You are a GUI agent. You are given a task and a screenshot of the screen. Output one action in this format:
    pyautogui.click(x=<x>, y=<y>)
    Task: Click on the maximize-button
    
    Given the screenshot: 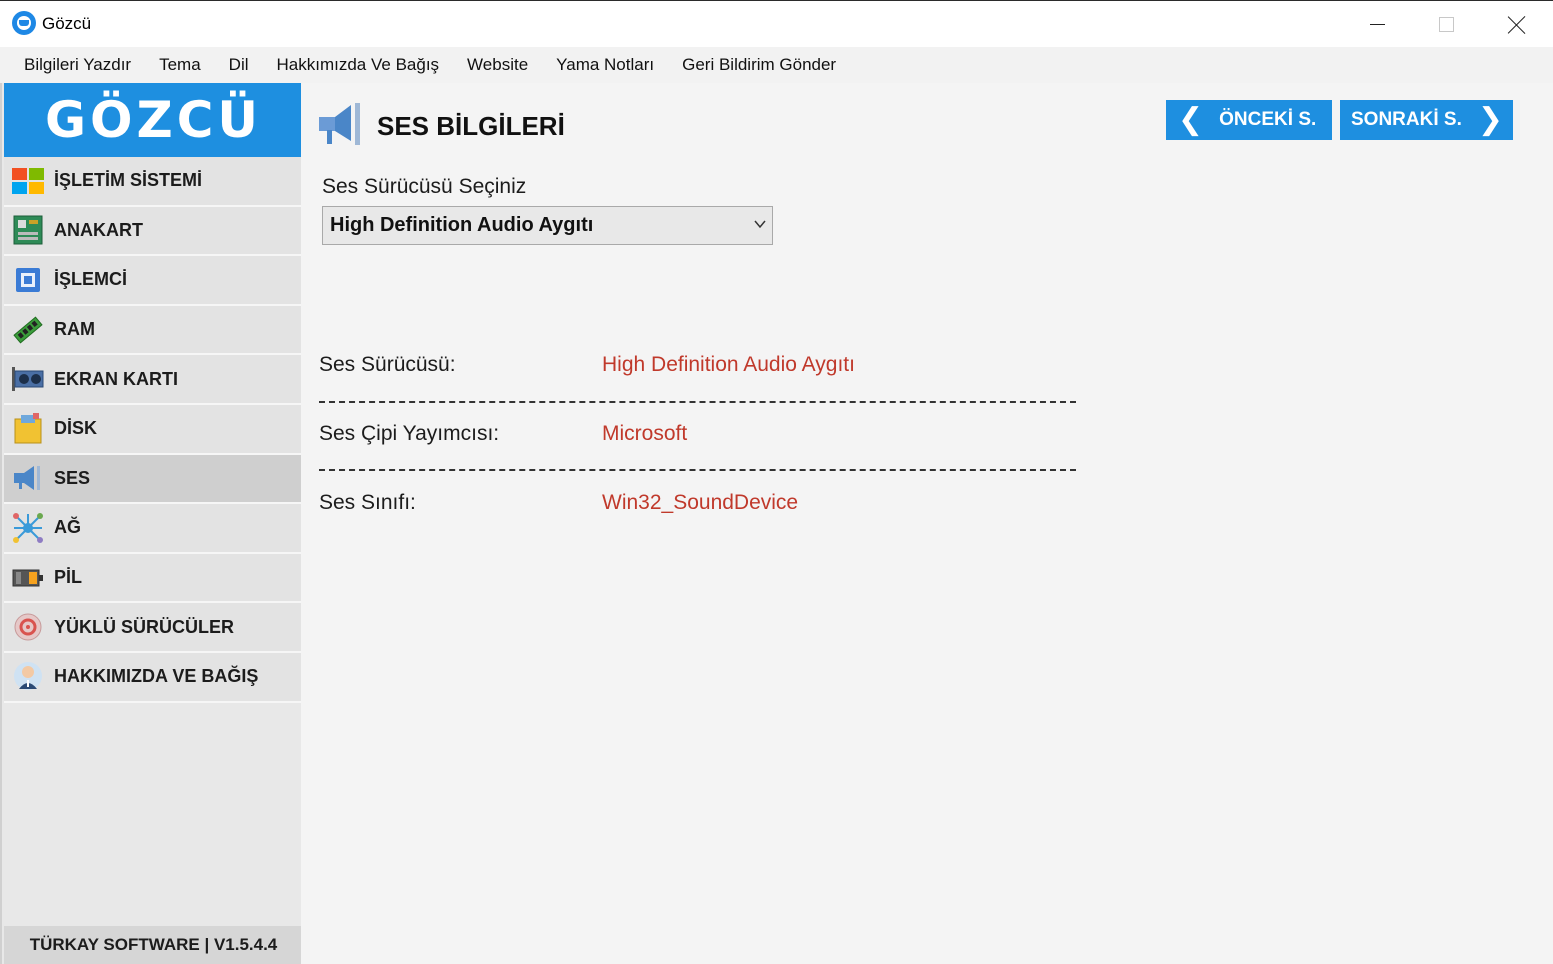 What is the action you would take?
    pyautogui.click(x=1446, y=24)
    